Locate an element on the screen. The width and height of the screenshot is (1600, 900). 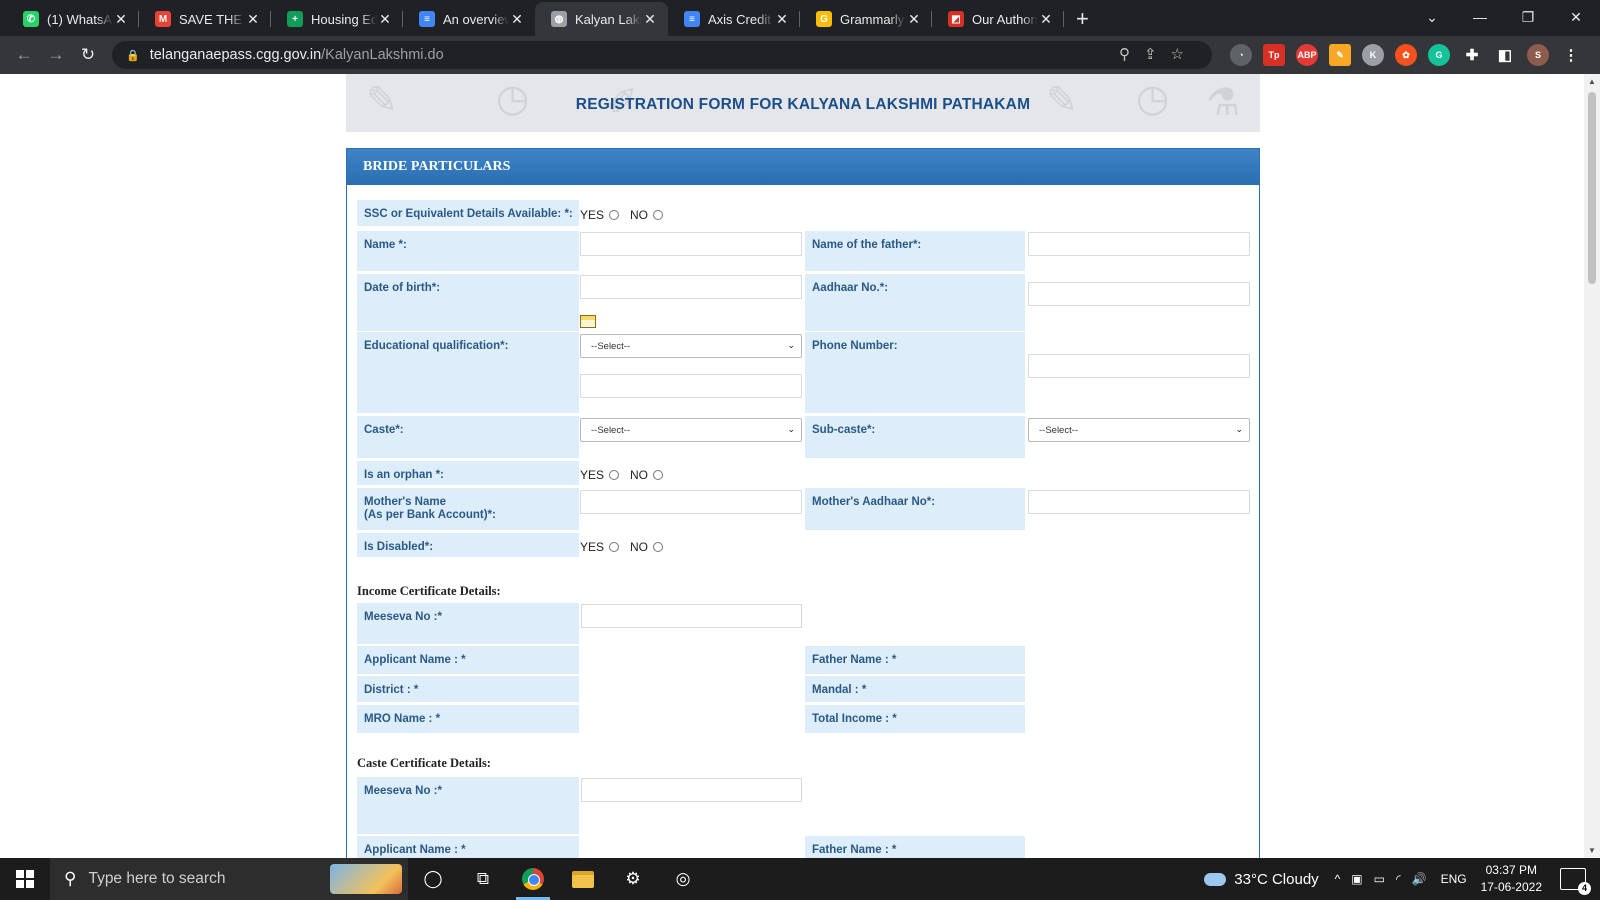
extension-k-icon: K is located at coordinates (1373, 55).